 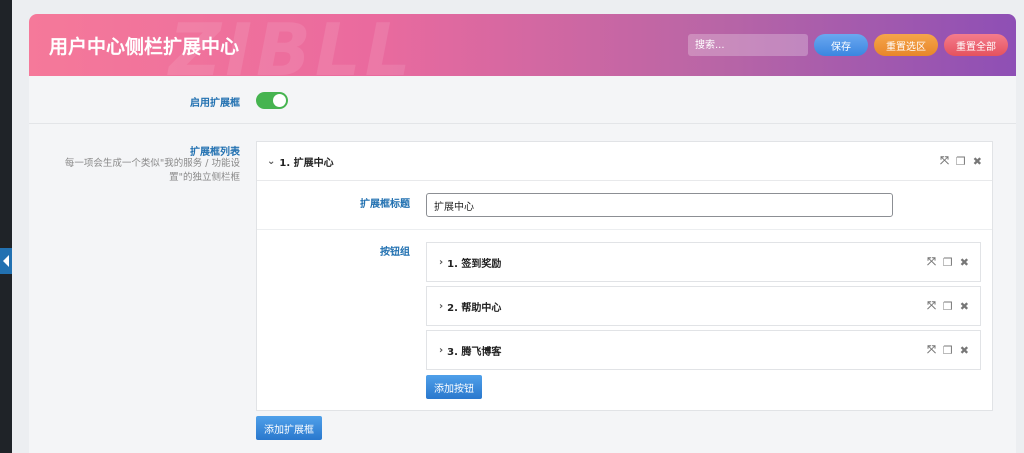 What do you see at coordinates (703, 350) in the screenshot?
I see `list-item: › 3. 腾飞博客 ⤧ ❐ ✖` at bounding box center [703, 350].